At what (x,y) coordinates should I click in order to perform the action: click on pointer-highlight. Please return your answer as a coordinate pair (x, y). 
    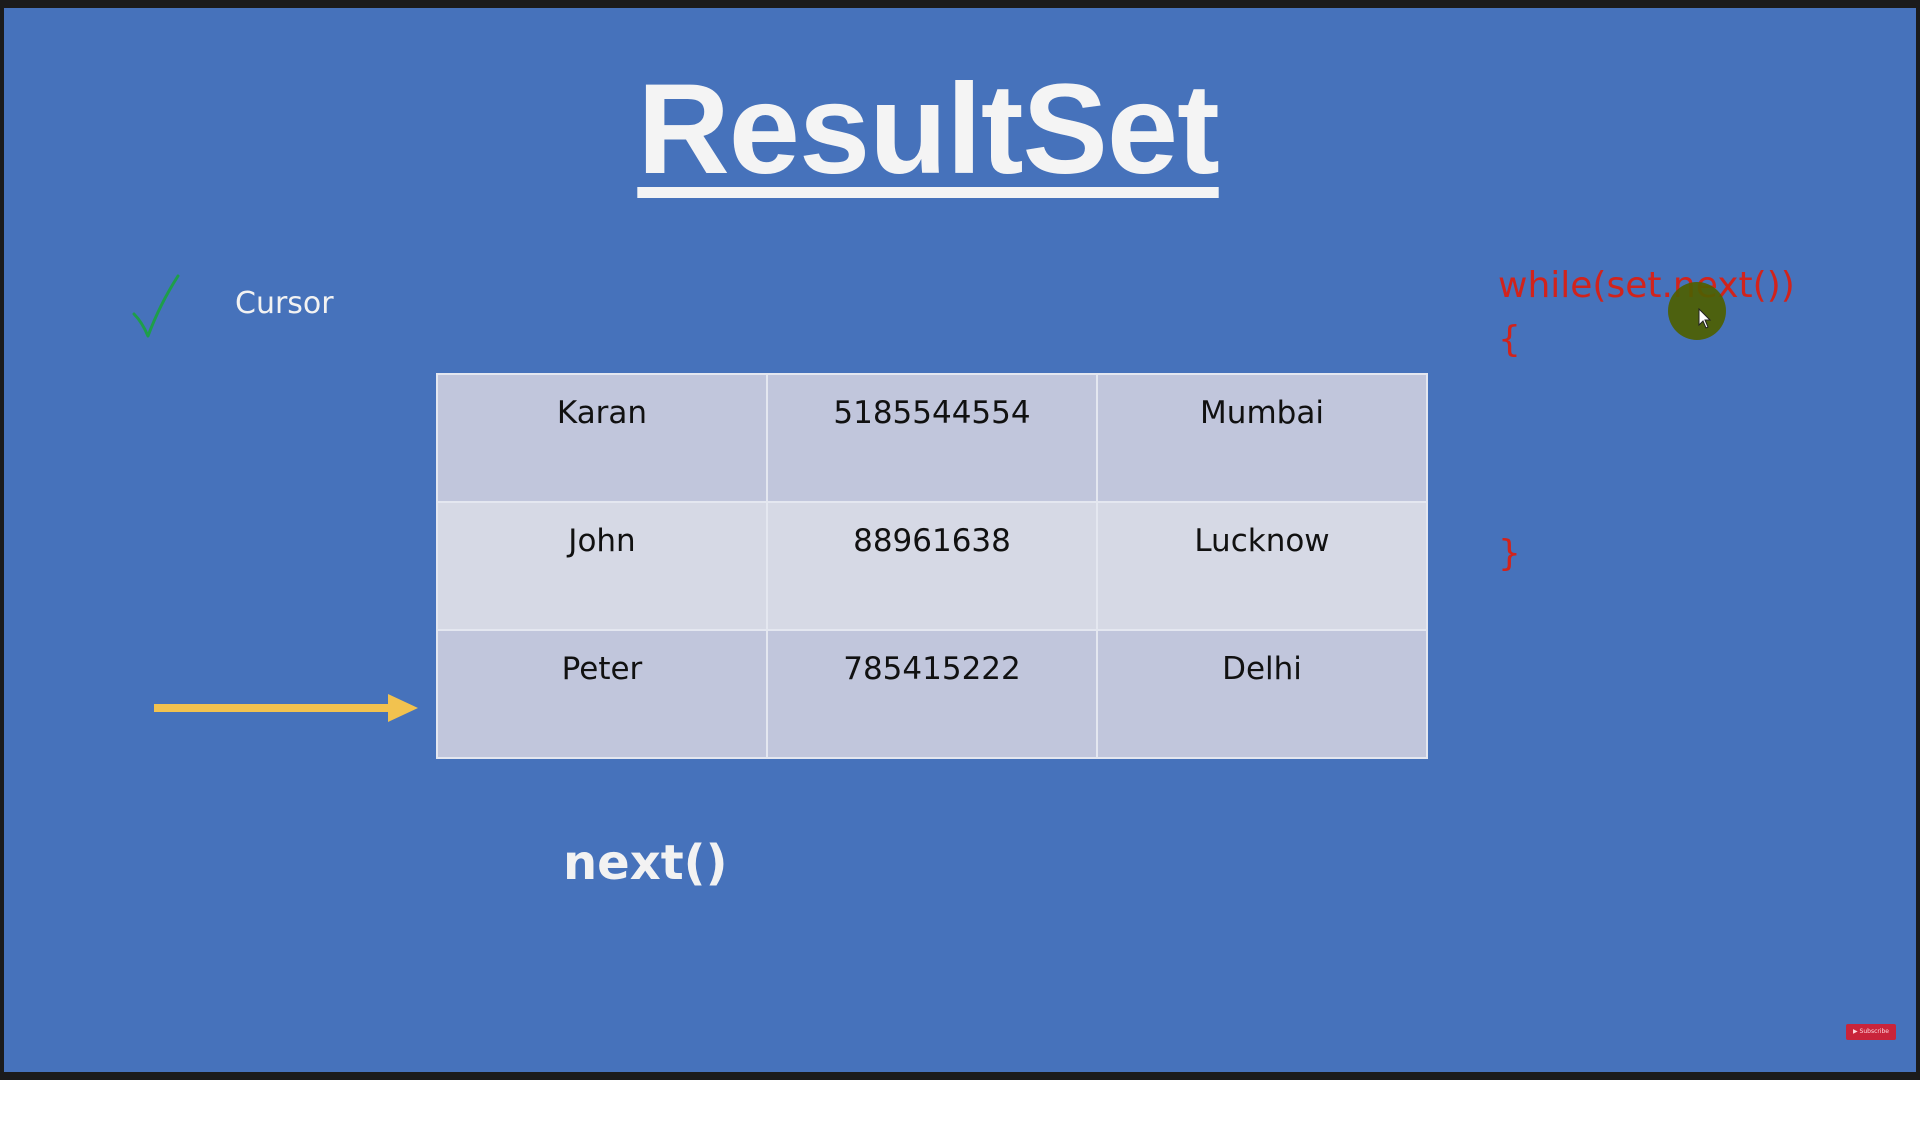
    Looking at the image, I should click on (1697, 311).